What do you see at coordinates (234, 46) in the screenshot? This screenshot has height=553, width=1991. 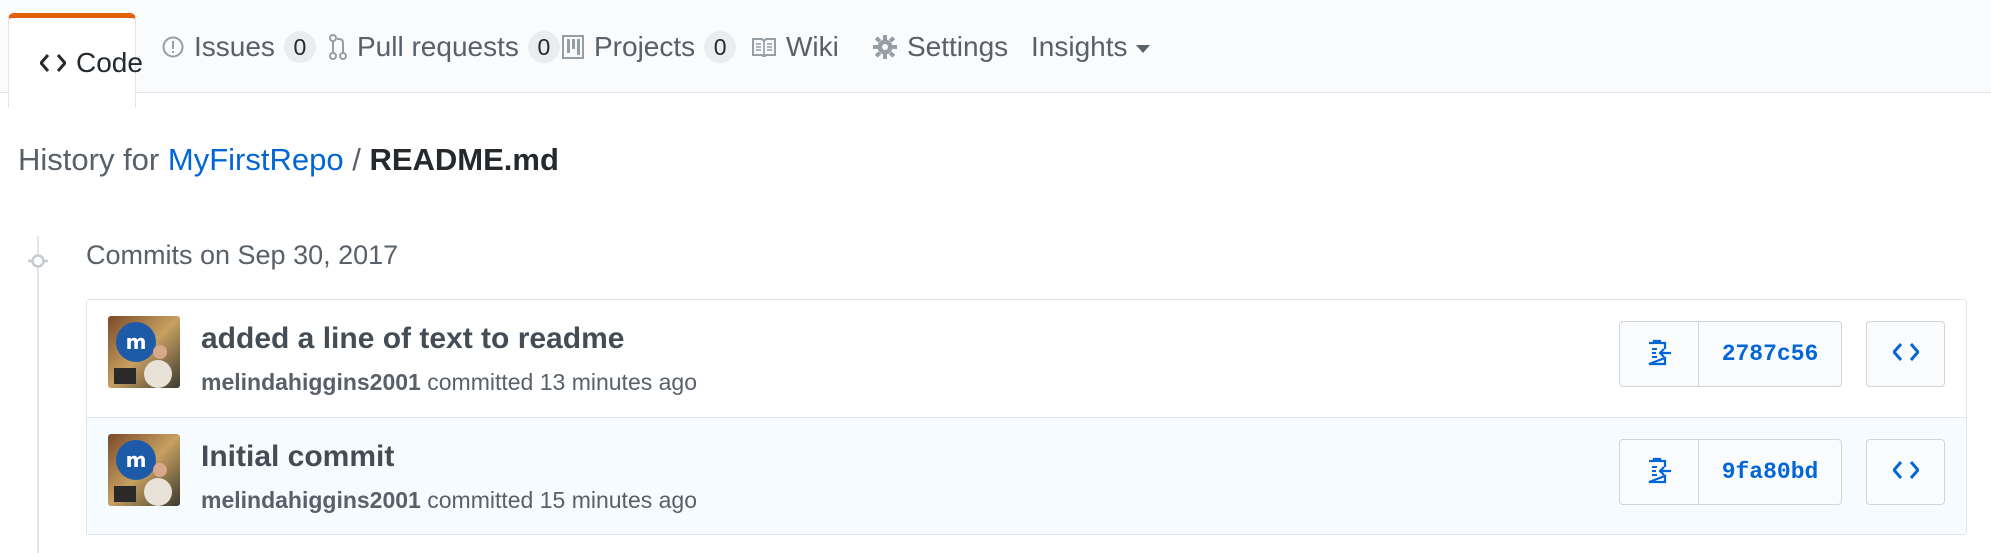 I see `tab-issues-label: Issues` at bounding box center [234, 46].